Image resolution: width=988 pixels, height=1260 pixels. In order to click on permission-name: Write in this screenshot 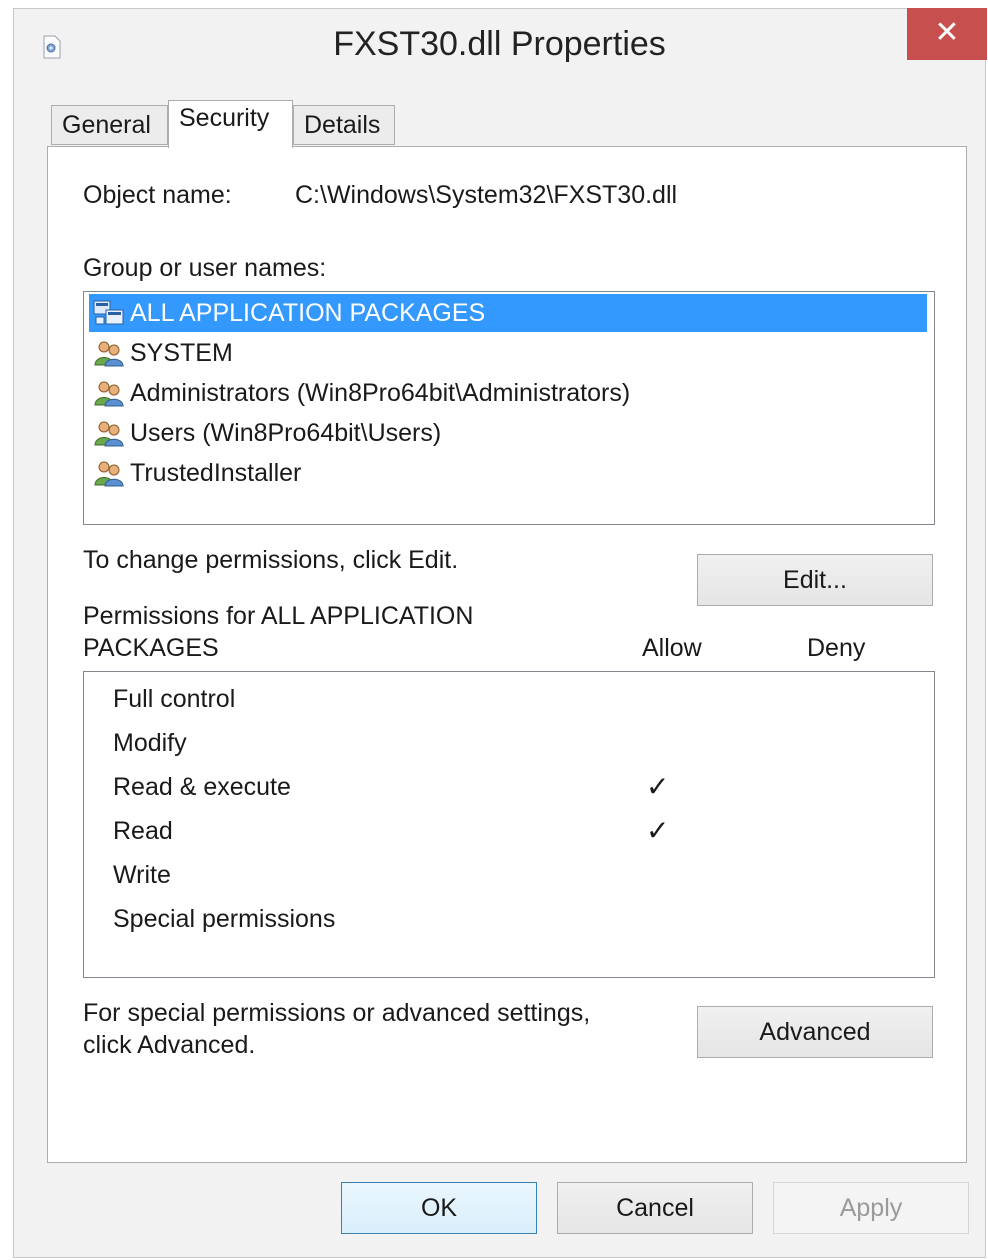, I will do `click(142, 875)`.